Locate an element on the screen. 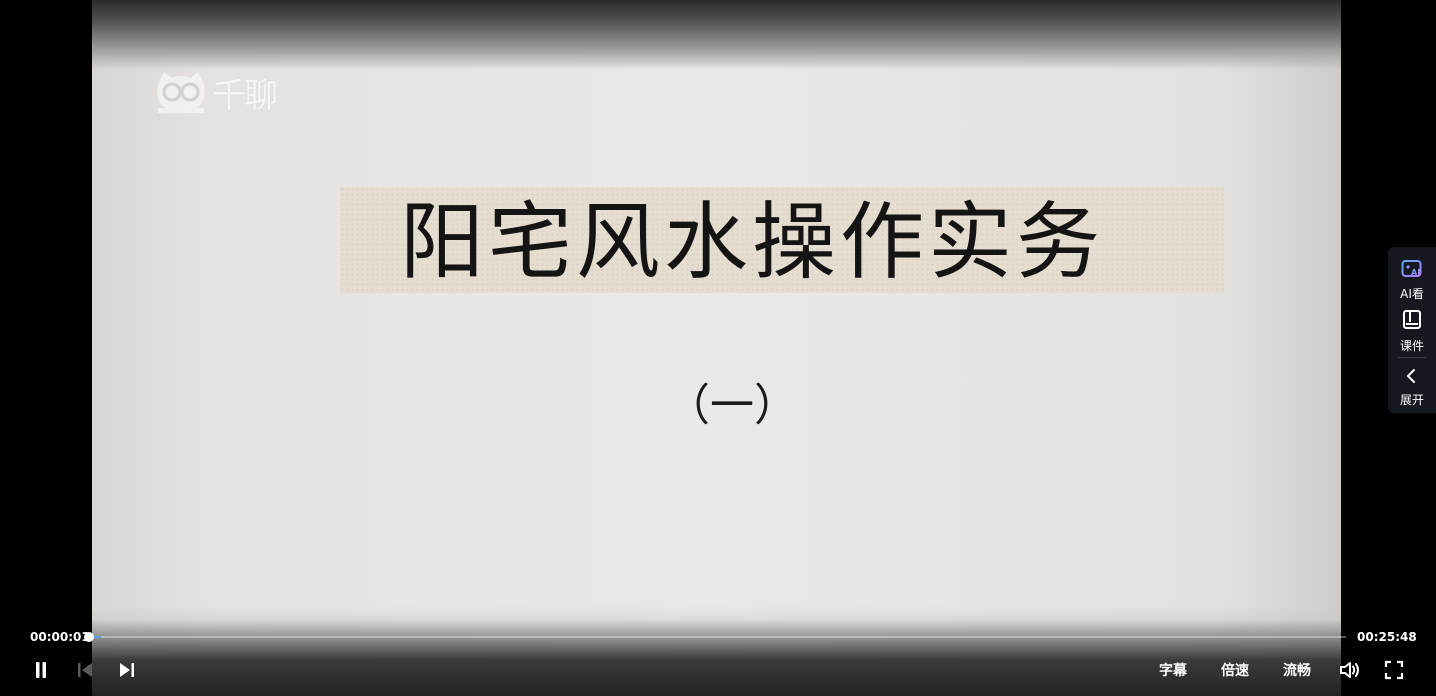  top-gradient is located at coordinates (716, 35).